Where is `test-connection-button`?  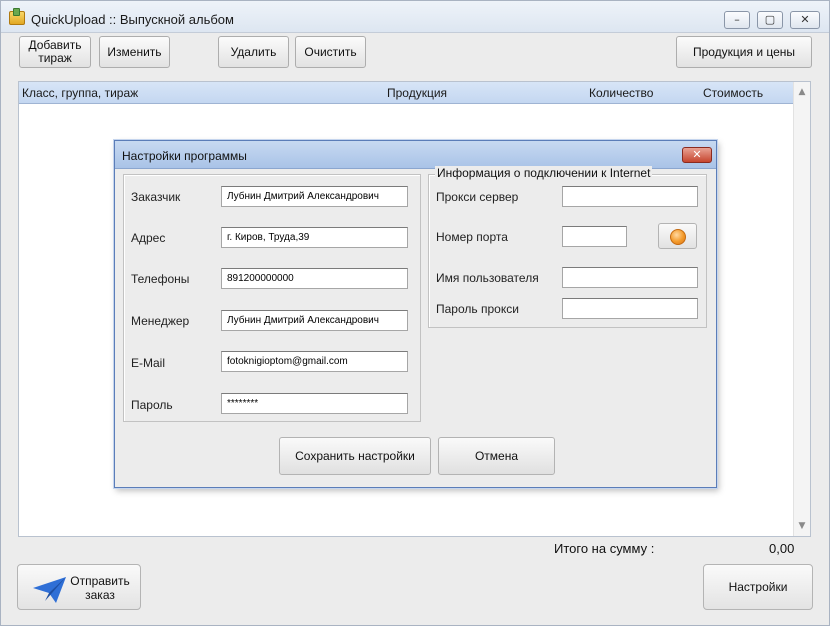 test-connection-button is located at coordinates (677, 236).